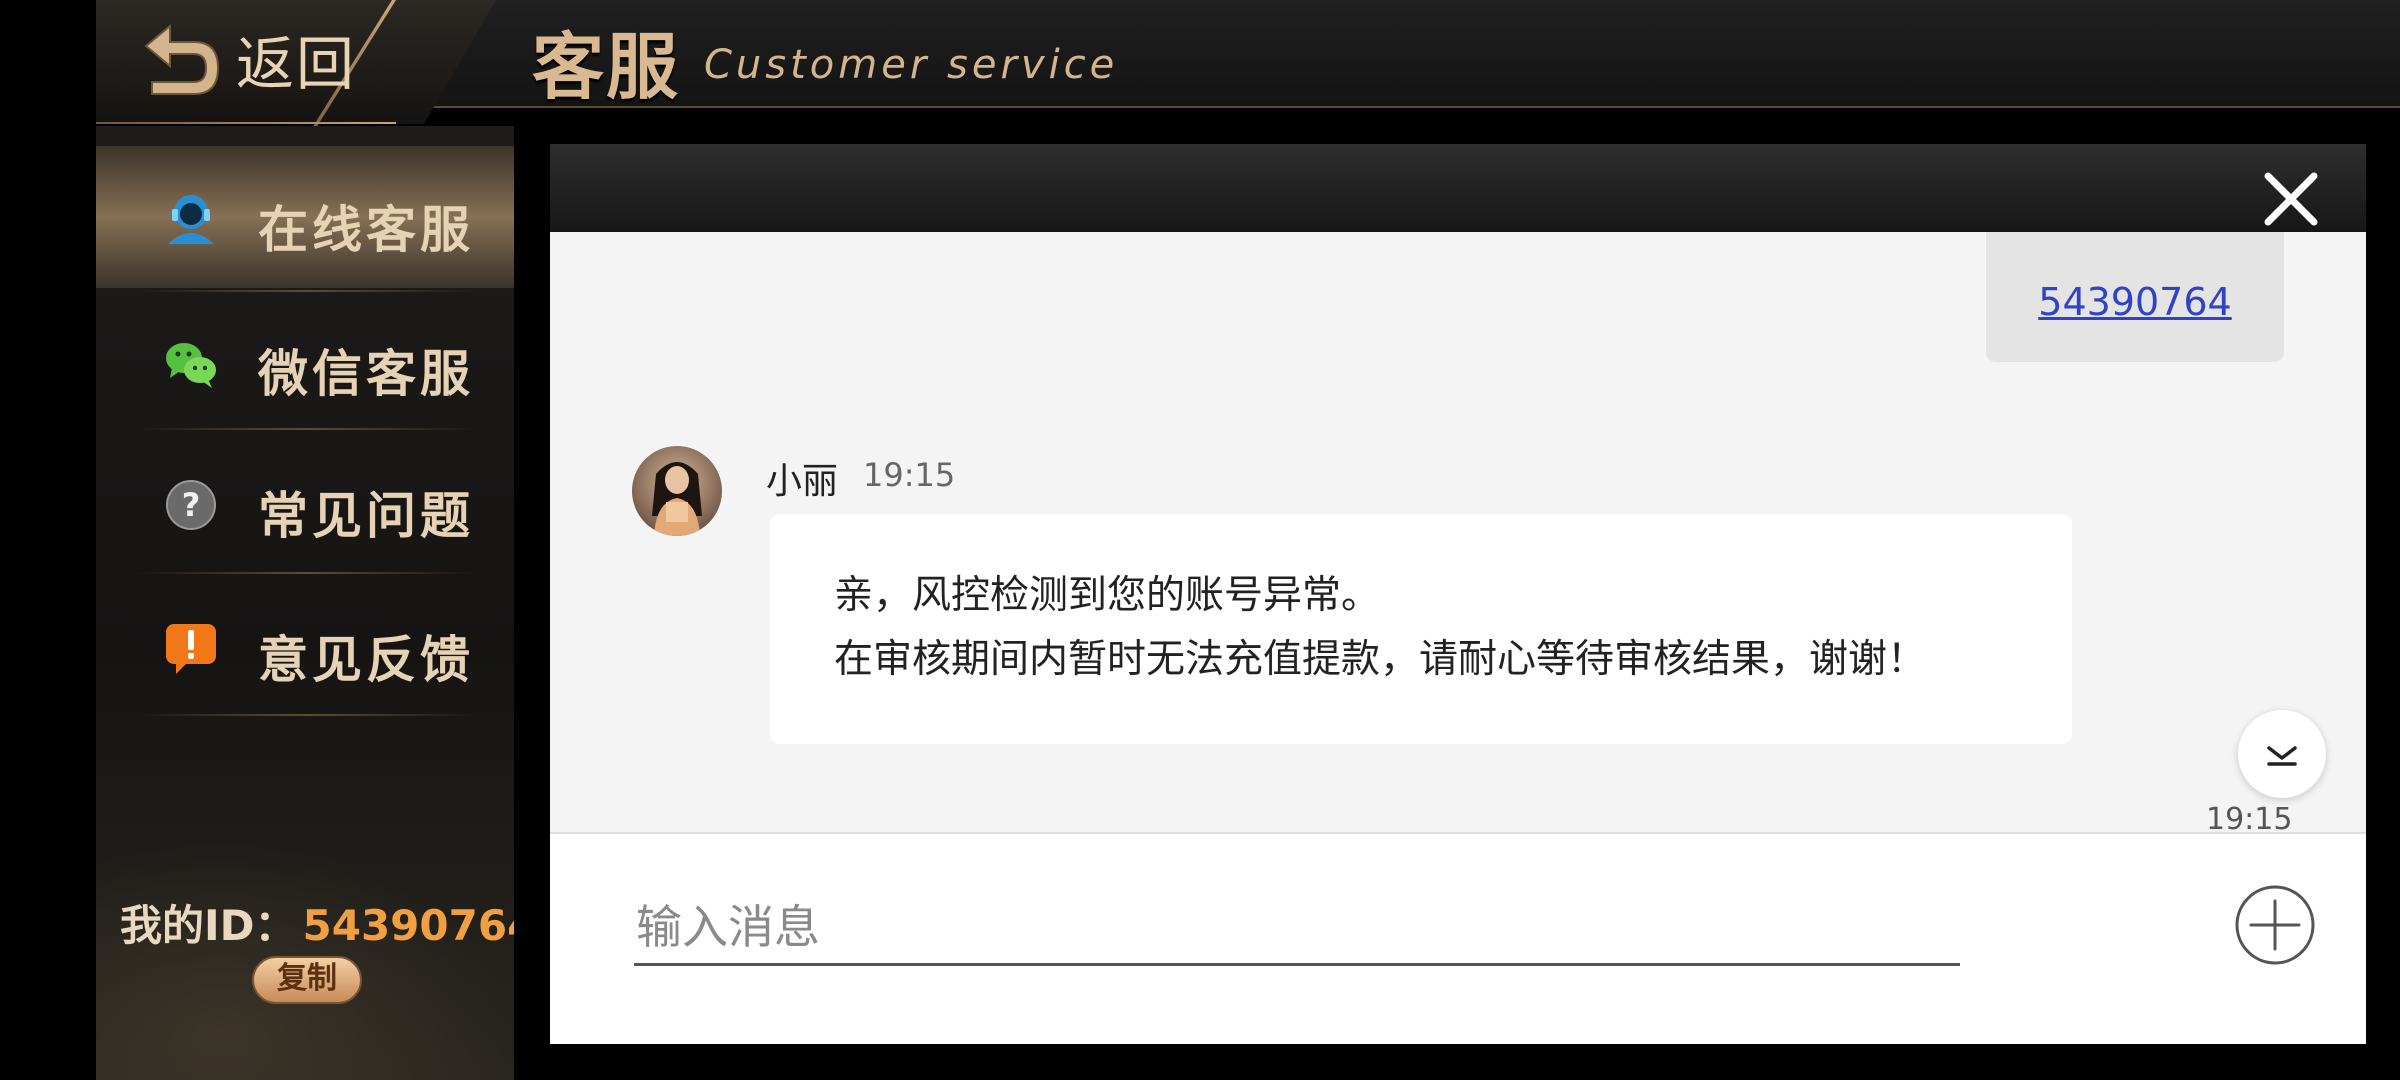  Describe the element at coordinates (2135, 302) in the screenshot. I see `sent-message-link: 54390764` at that location.